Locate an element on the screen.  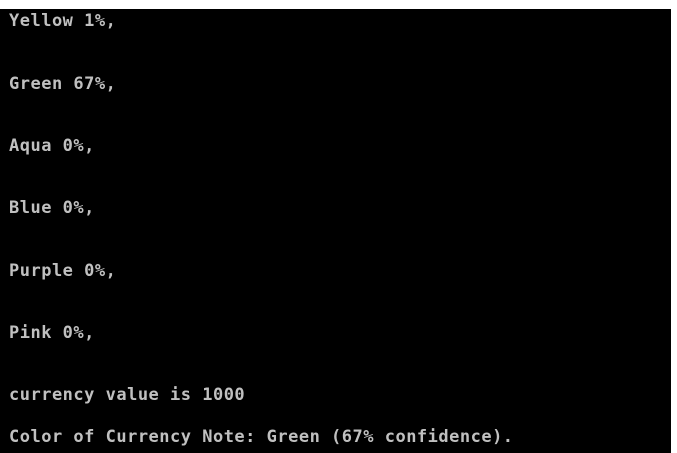
color-yellow-line: Yellow 1%, is located at coordinates (63, 21).